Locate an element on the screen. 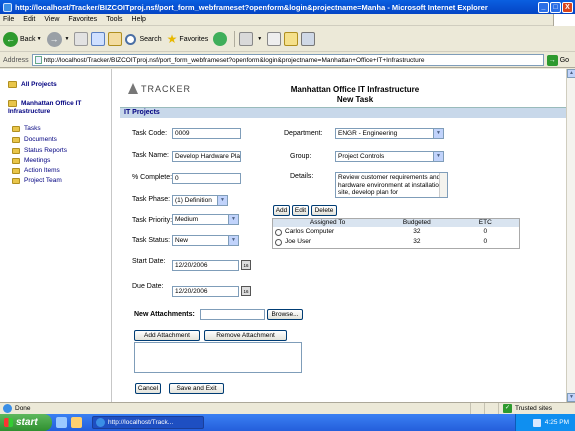  favorites-label: Favorites is located at coordinates (194, 39).